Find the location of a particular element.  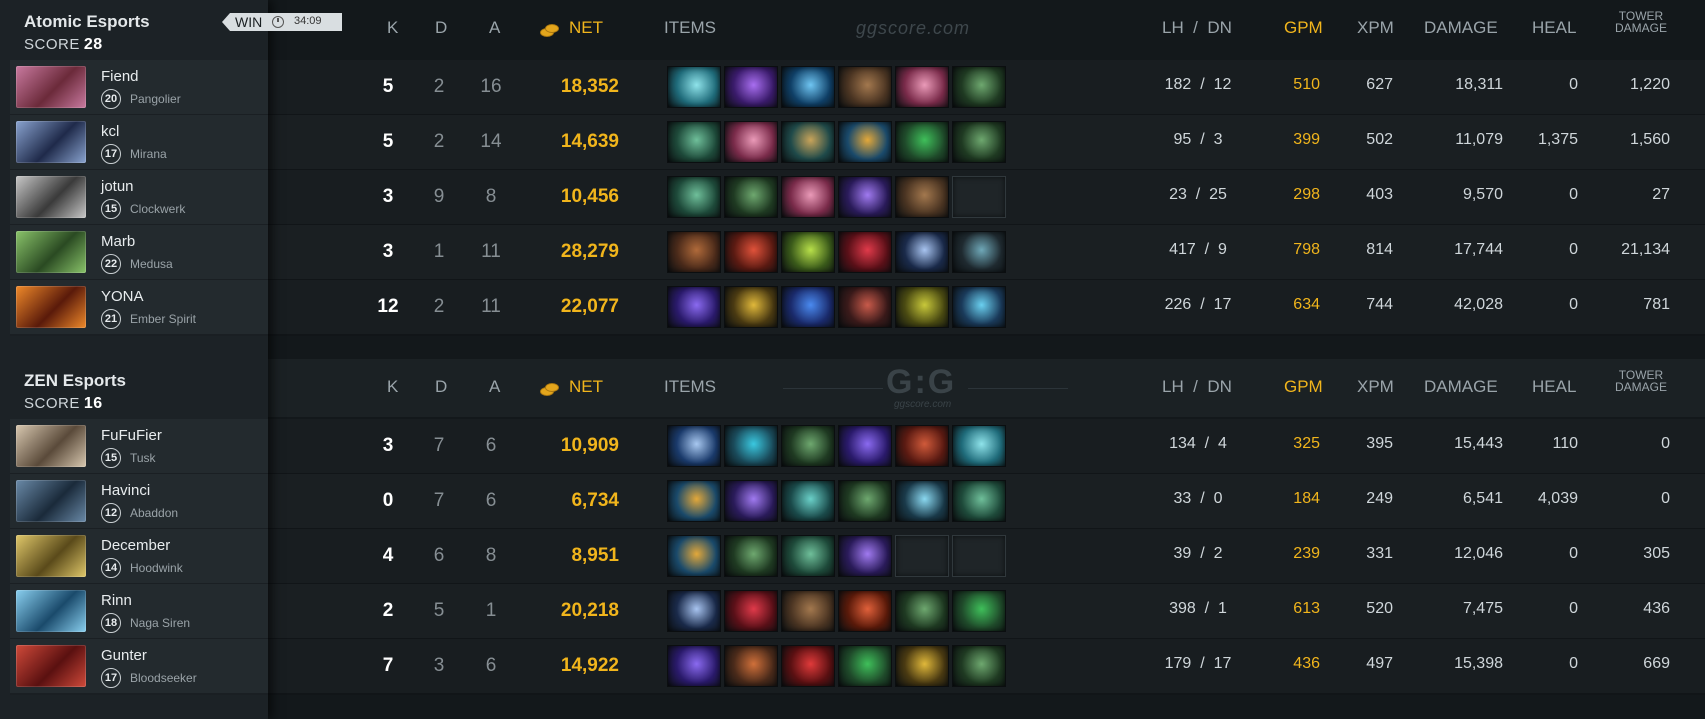

last-hits: 39 is located at coordinates (1182, 553).